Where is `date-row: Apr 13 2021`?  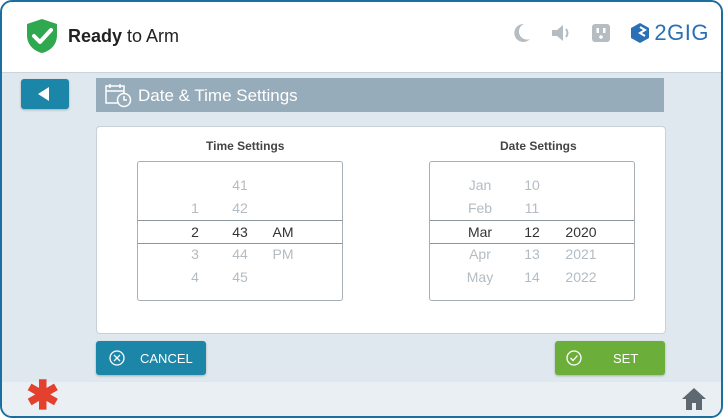
date-row: Apr 13 2021 is located at coordinates (532, 254).